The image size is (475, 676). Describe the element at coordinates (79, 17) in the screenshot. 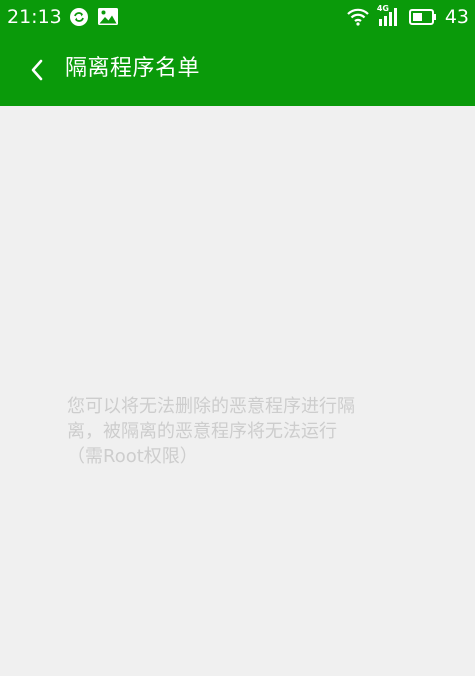

I see `sync-icon` at that location.